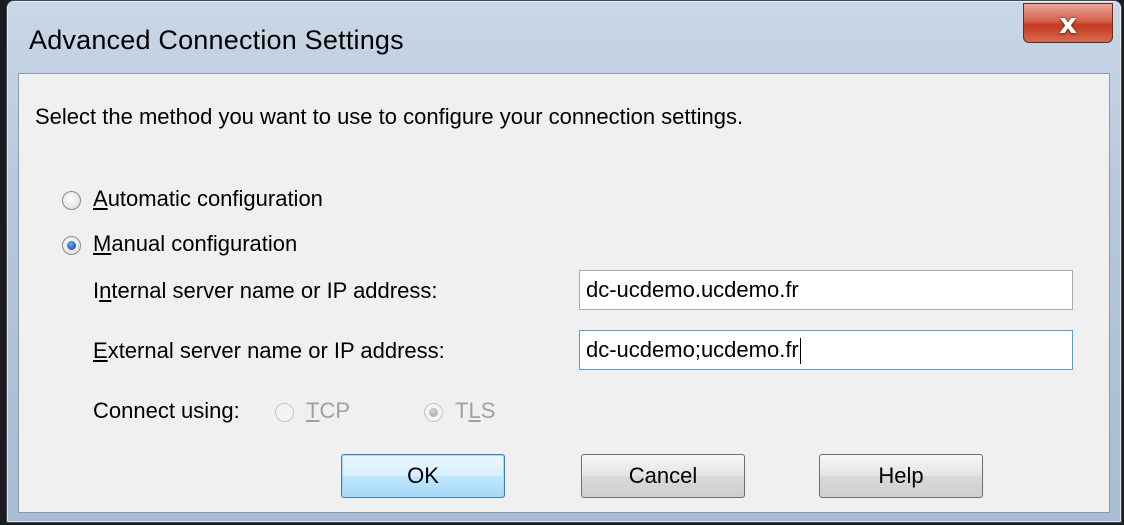 Image resolution: width=1124 pixels, height=525 pixels. I want to click on external-server-input: dc-ucdemo;ucdemo.fr, so click(826, 350).